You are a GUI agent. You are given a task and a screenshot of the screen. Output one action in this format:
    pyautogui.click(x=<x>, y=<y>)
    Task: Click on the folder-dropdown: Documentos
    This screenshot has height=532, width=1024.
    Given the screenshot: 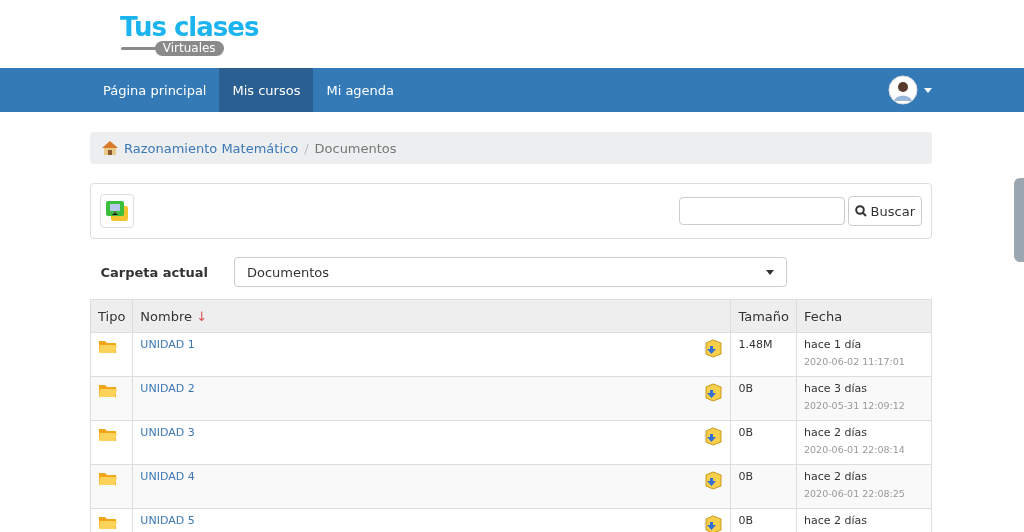 What is the action you would take?
    pyautogui.click(x=510, y=272)
    